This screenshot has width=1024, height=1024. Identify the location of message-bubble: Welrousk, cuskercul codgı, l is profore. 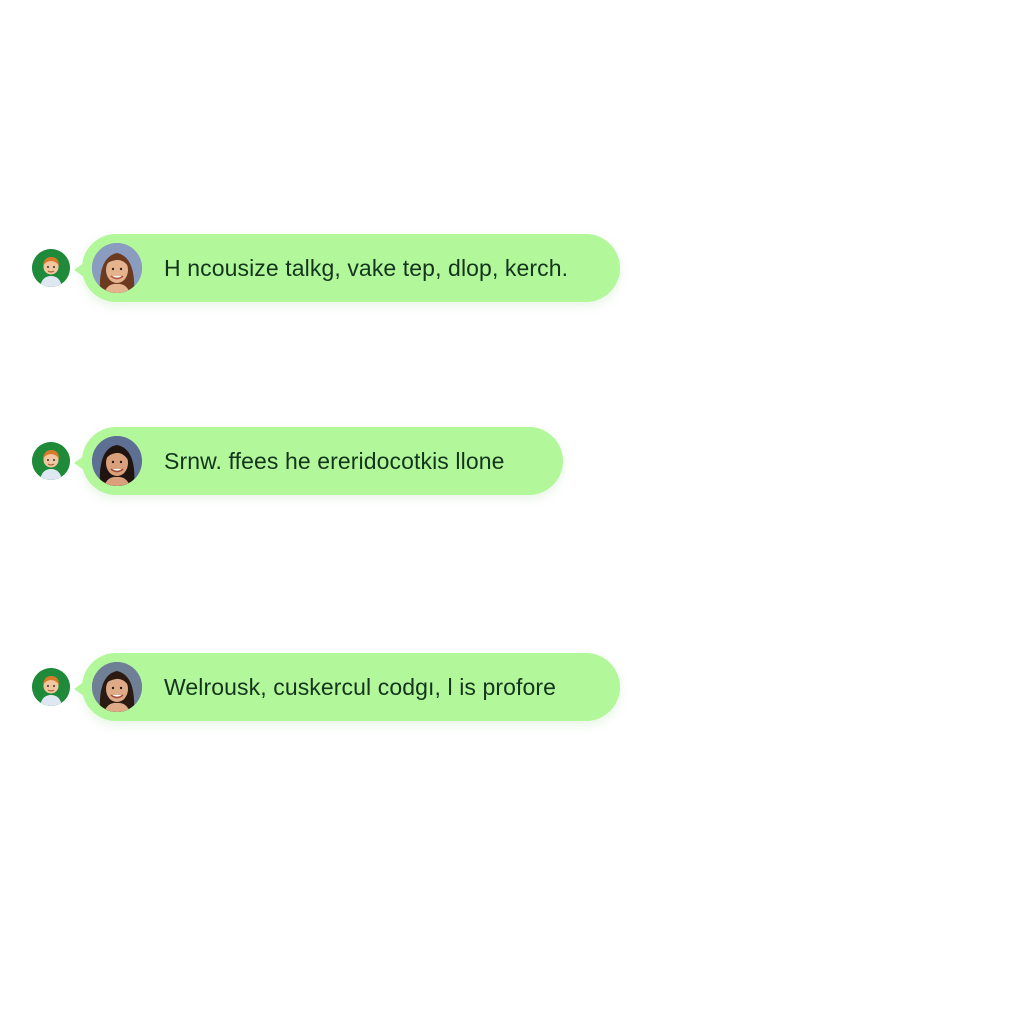
(347, 687).